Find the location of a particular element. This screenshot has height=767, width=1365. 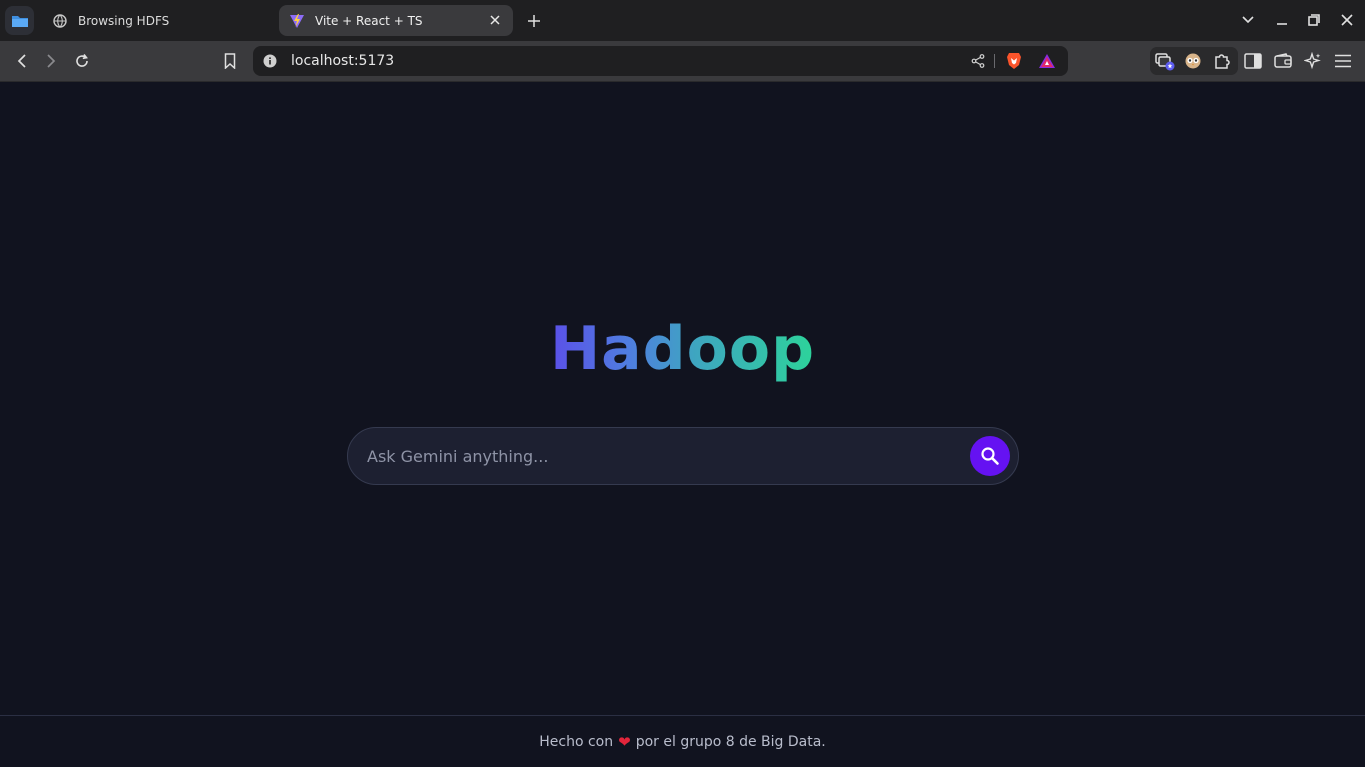

browser-tab-bar: Browsing HDFS Vite + React + TS is located at coordinates (682, 20).